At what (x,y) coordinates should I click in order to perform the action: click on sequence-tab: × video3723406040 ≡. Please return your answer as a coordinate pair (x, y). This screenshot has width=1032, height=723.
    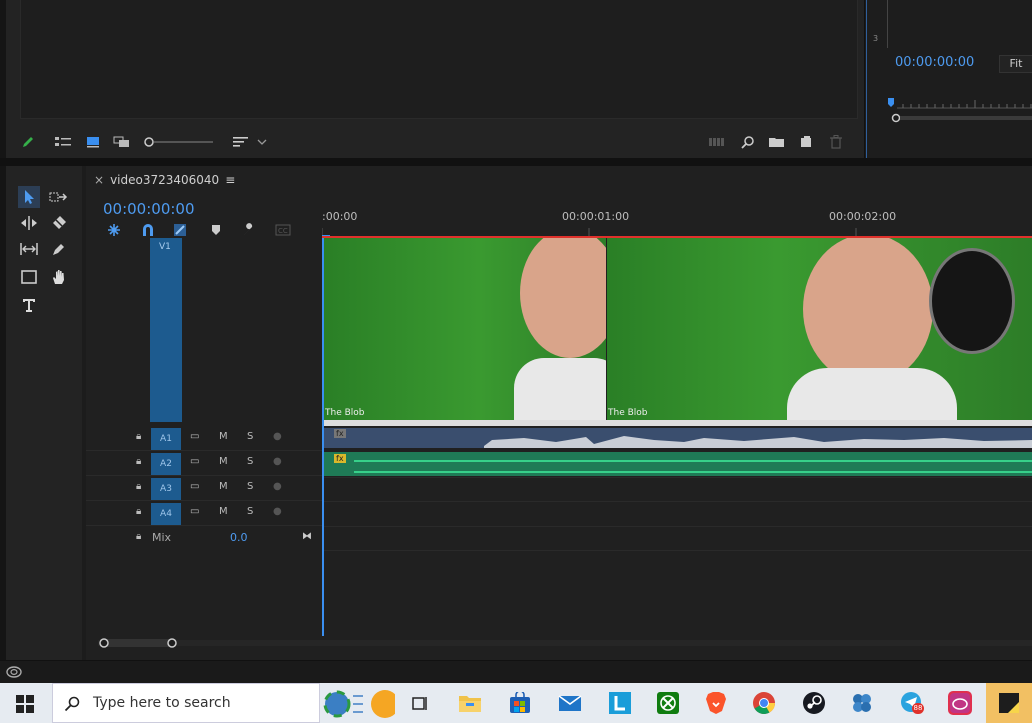
    Looking at the image, I should click on (164, 180).